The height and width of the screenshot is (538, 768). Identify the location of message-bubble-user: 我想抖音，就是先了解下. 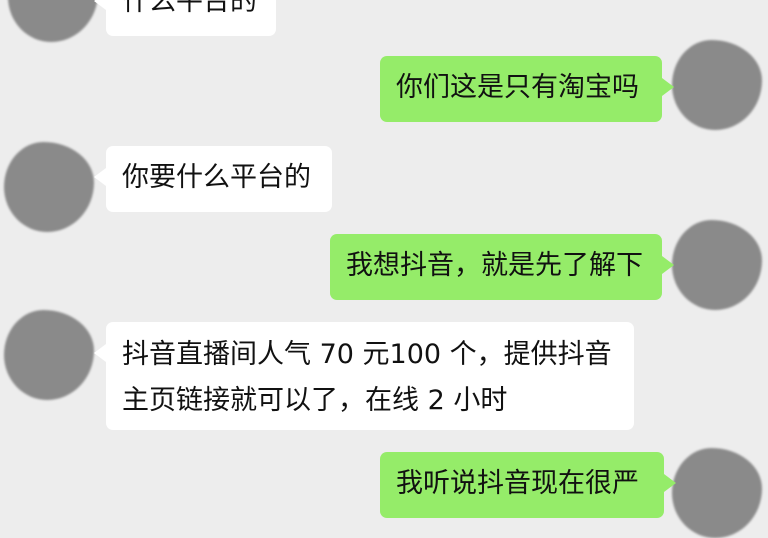
(502, 267).